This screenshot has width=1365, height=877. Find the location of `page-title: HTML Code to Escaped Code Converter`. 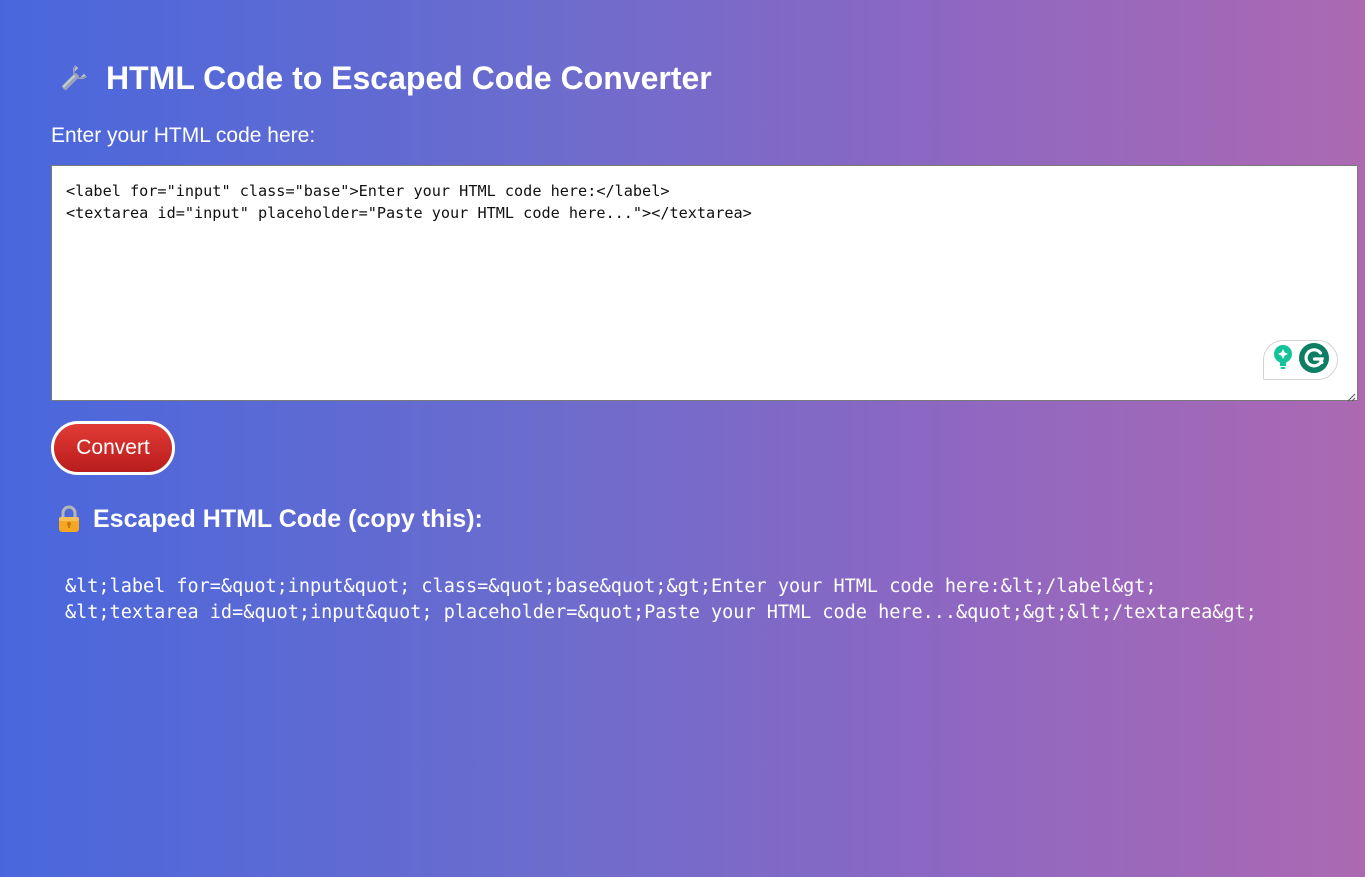

page-title: HTML Code to Escaped Code Converter is located at coordinates (384, 78).